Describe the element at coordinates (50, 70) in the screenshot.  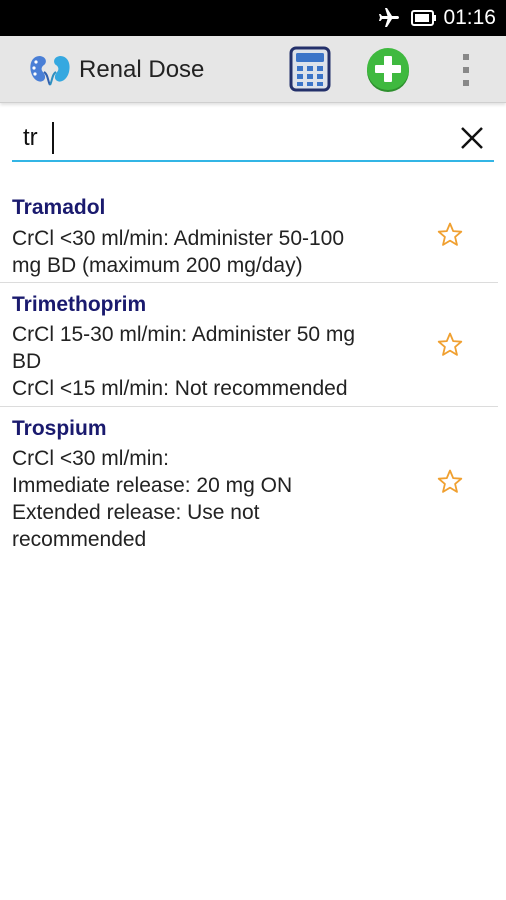
I see `kidney-logo-icon` at that location.